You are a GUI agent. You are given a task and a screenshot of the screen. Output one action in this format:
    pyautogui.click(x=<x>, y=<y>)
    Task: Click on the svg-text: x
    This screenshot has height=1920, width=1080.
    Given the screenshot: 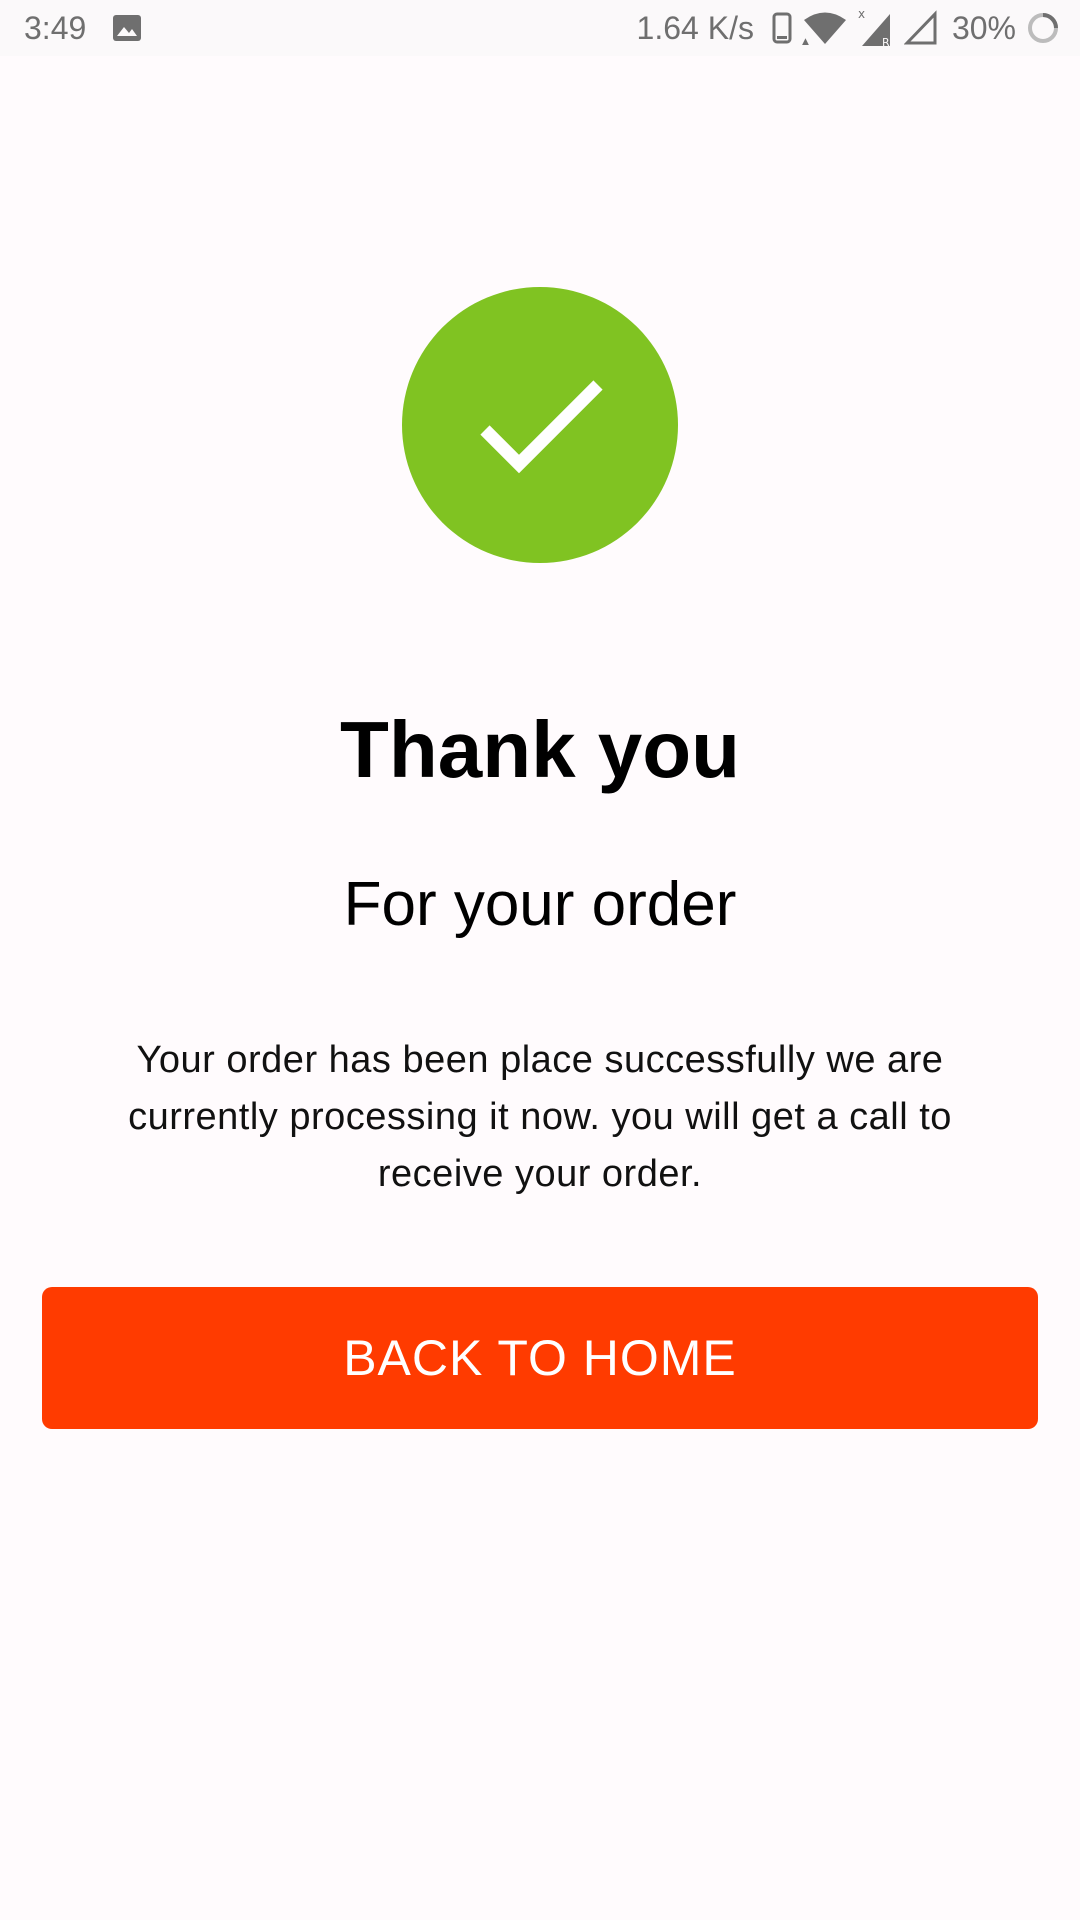 What is the action you would take?
    pyautogui.click(x=861, y=14)
    